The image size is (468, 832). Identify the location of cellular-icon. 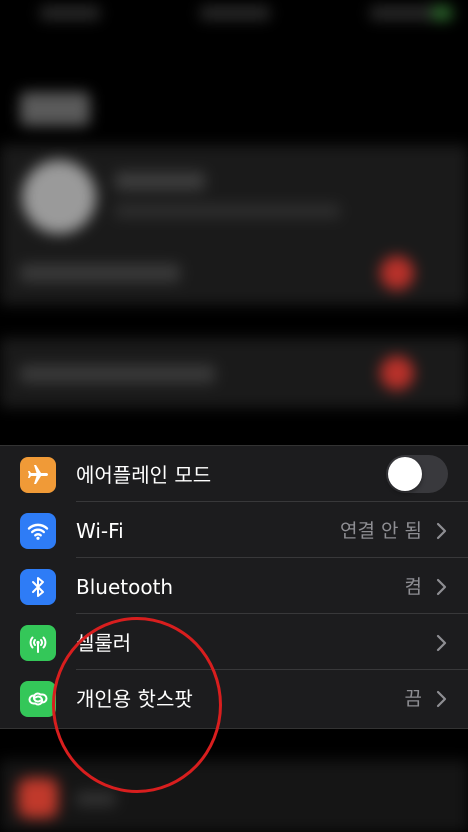
(38, 643).